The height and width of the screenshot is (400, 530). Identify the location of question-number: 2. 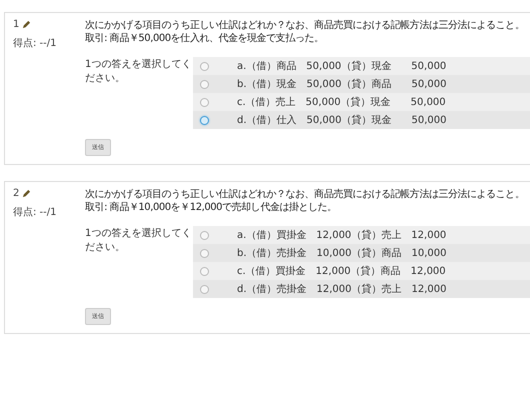
(16, 193).